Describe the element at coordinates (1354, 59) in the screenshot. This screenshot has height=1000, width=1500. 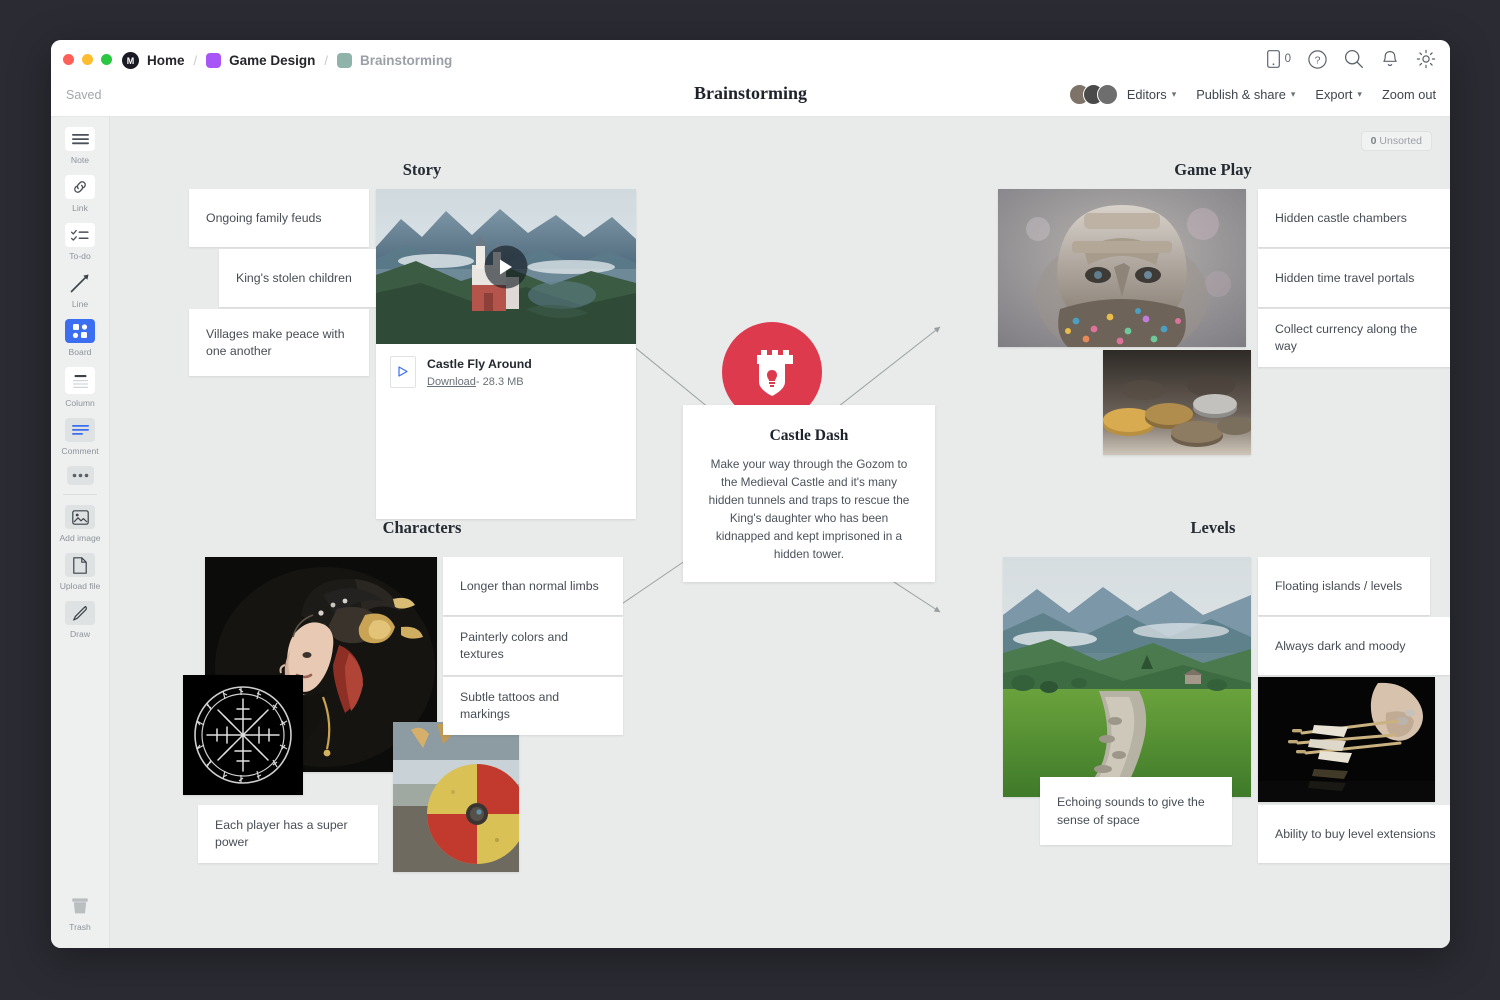
I see `search-icon` at that location.